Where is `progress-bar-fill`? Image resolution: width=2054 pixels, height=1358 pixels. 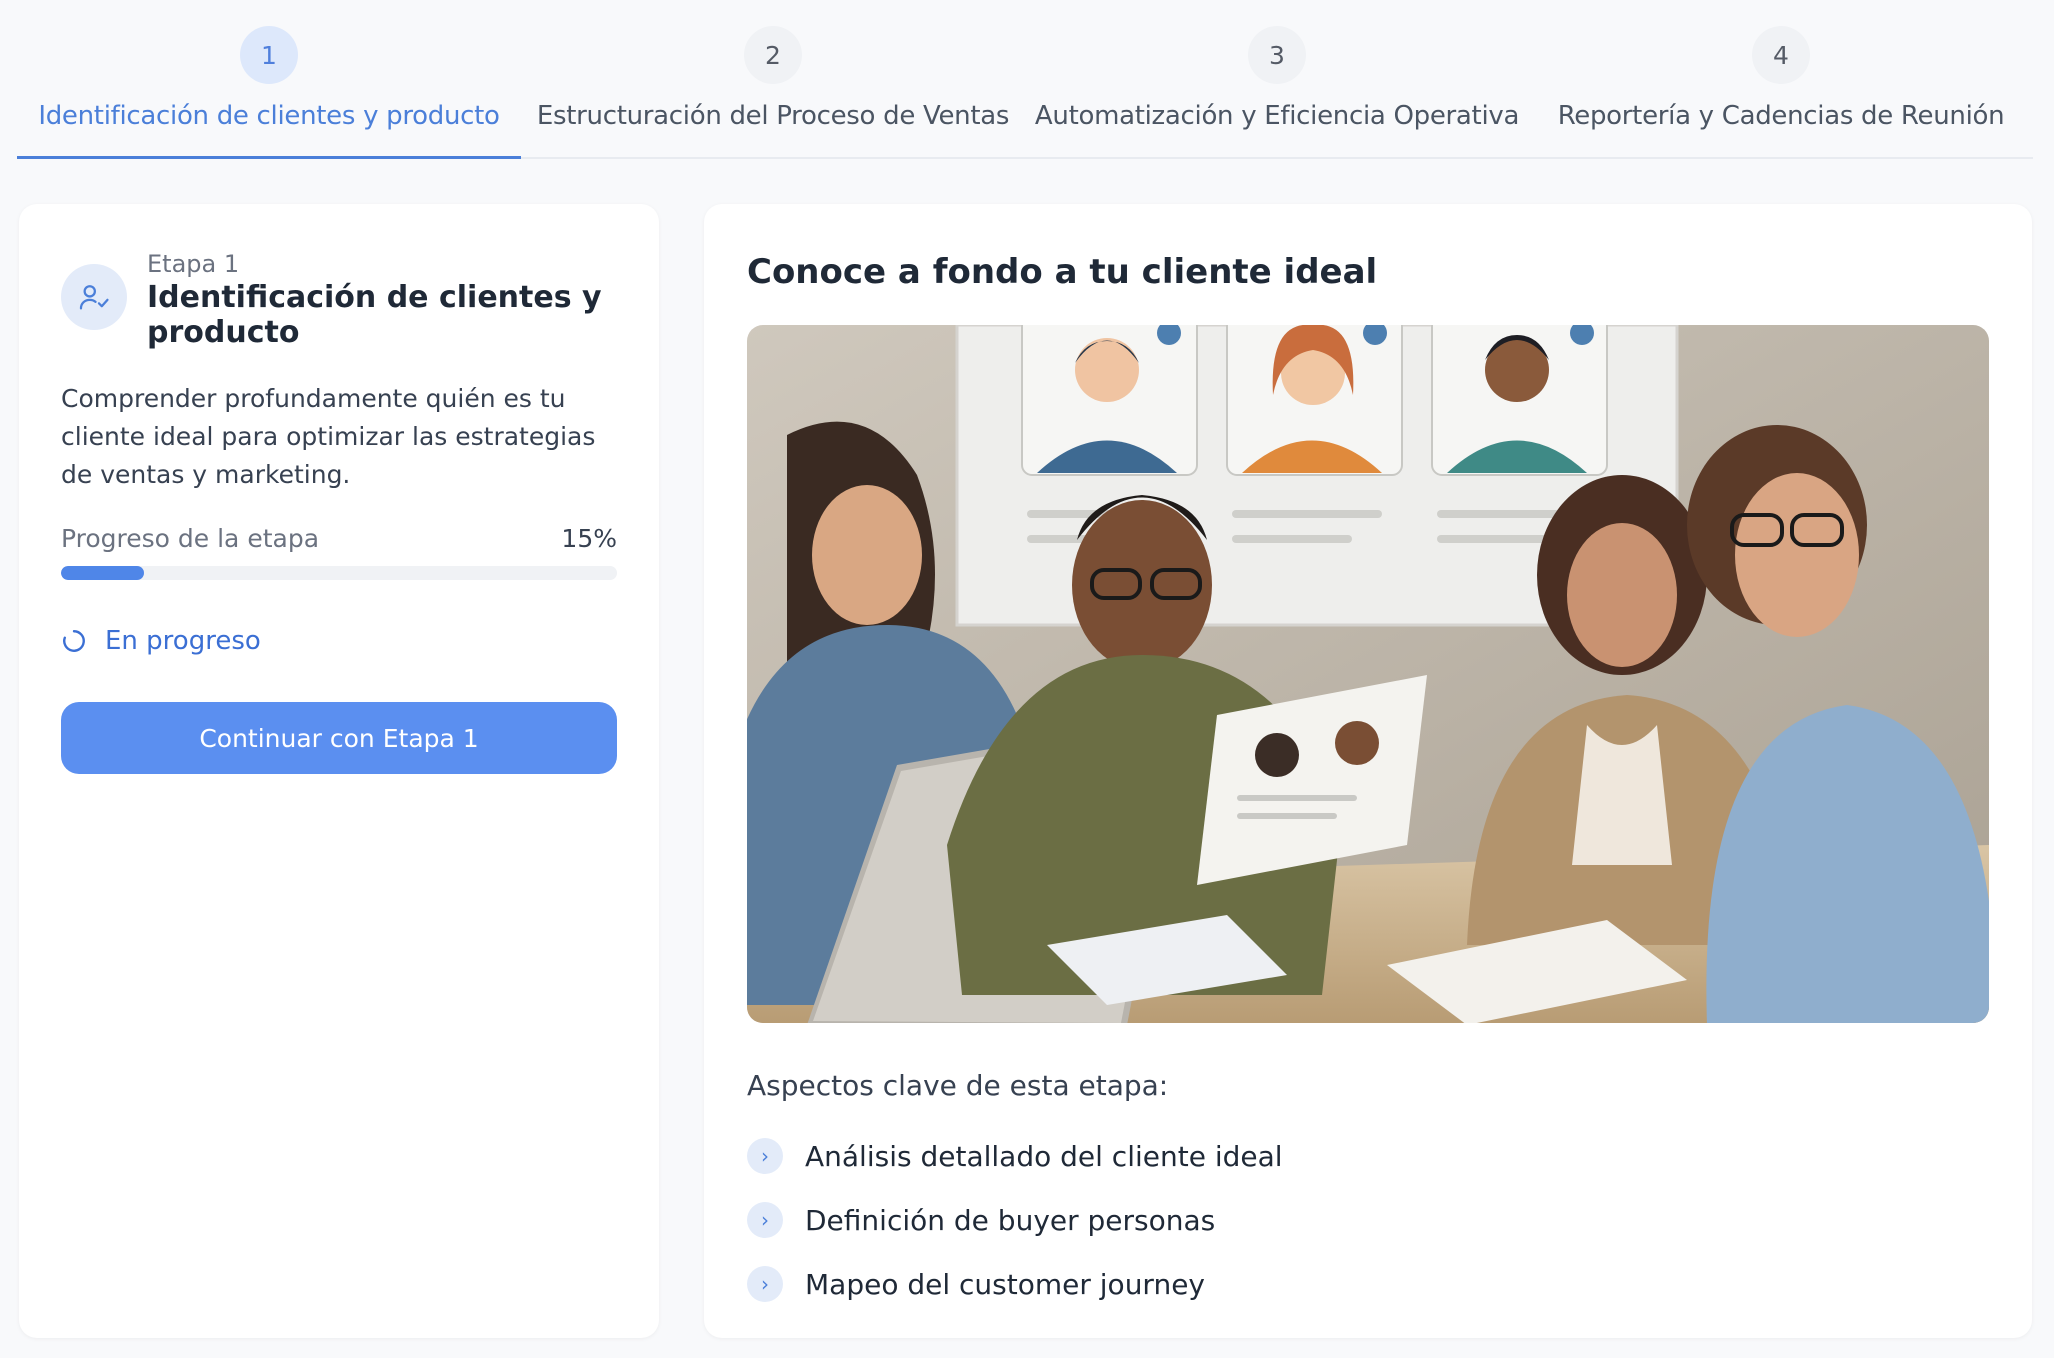 progress-bar-fill is located at coordinates (103, 573).